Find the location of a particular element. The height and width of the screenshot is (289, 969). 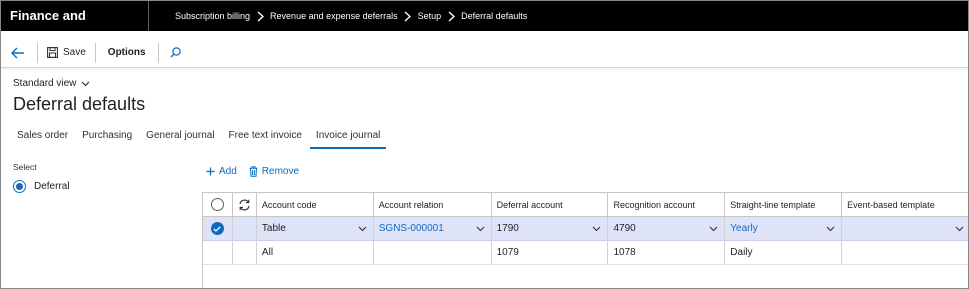

search-icon is located at coordinates (175, 52).